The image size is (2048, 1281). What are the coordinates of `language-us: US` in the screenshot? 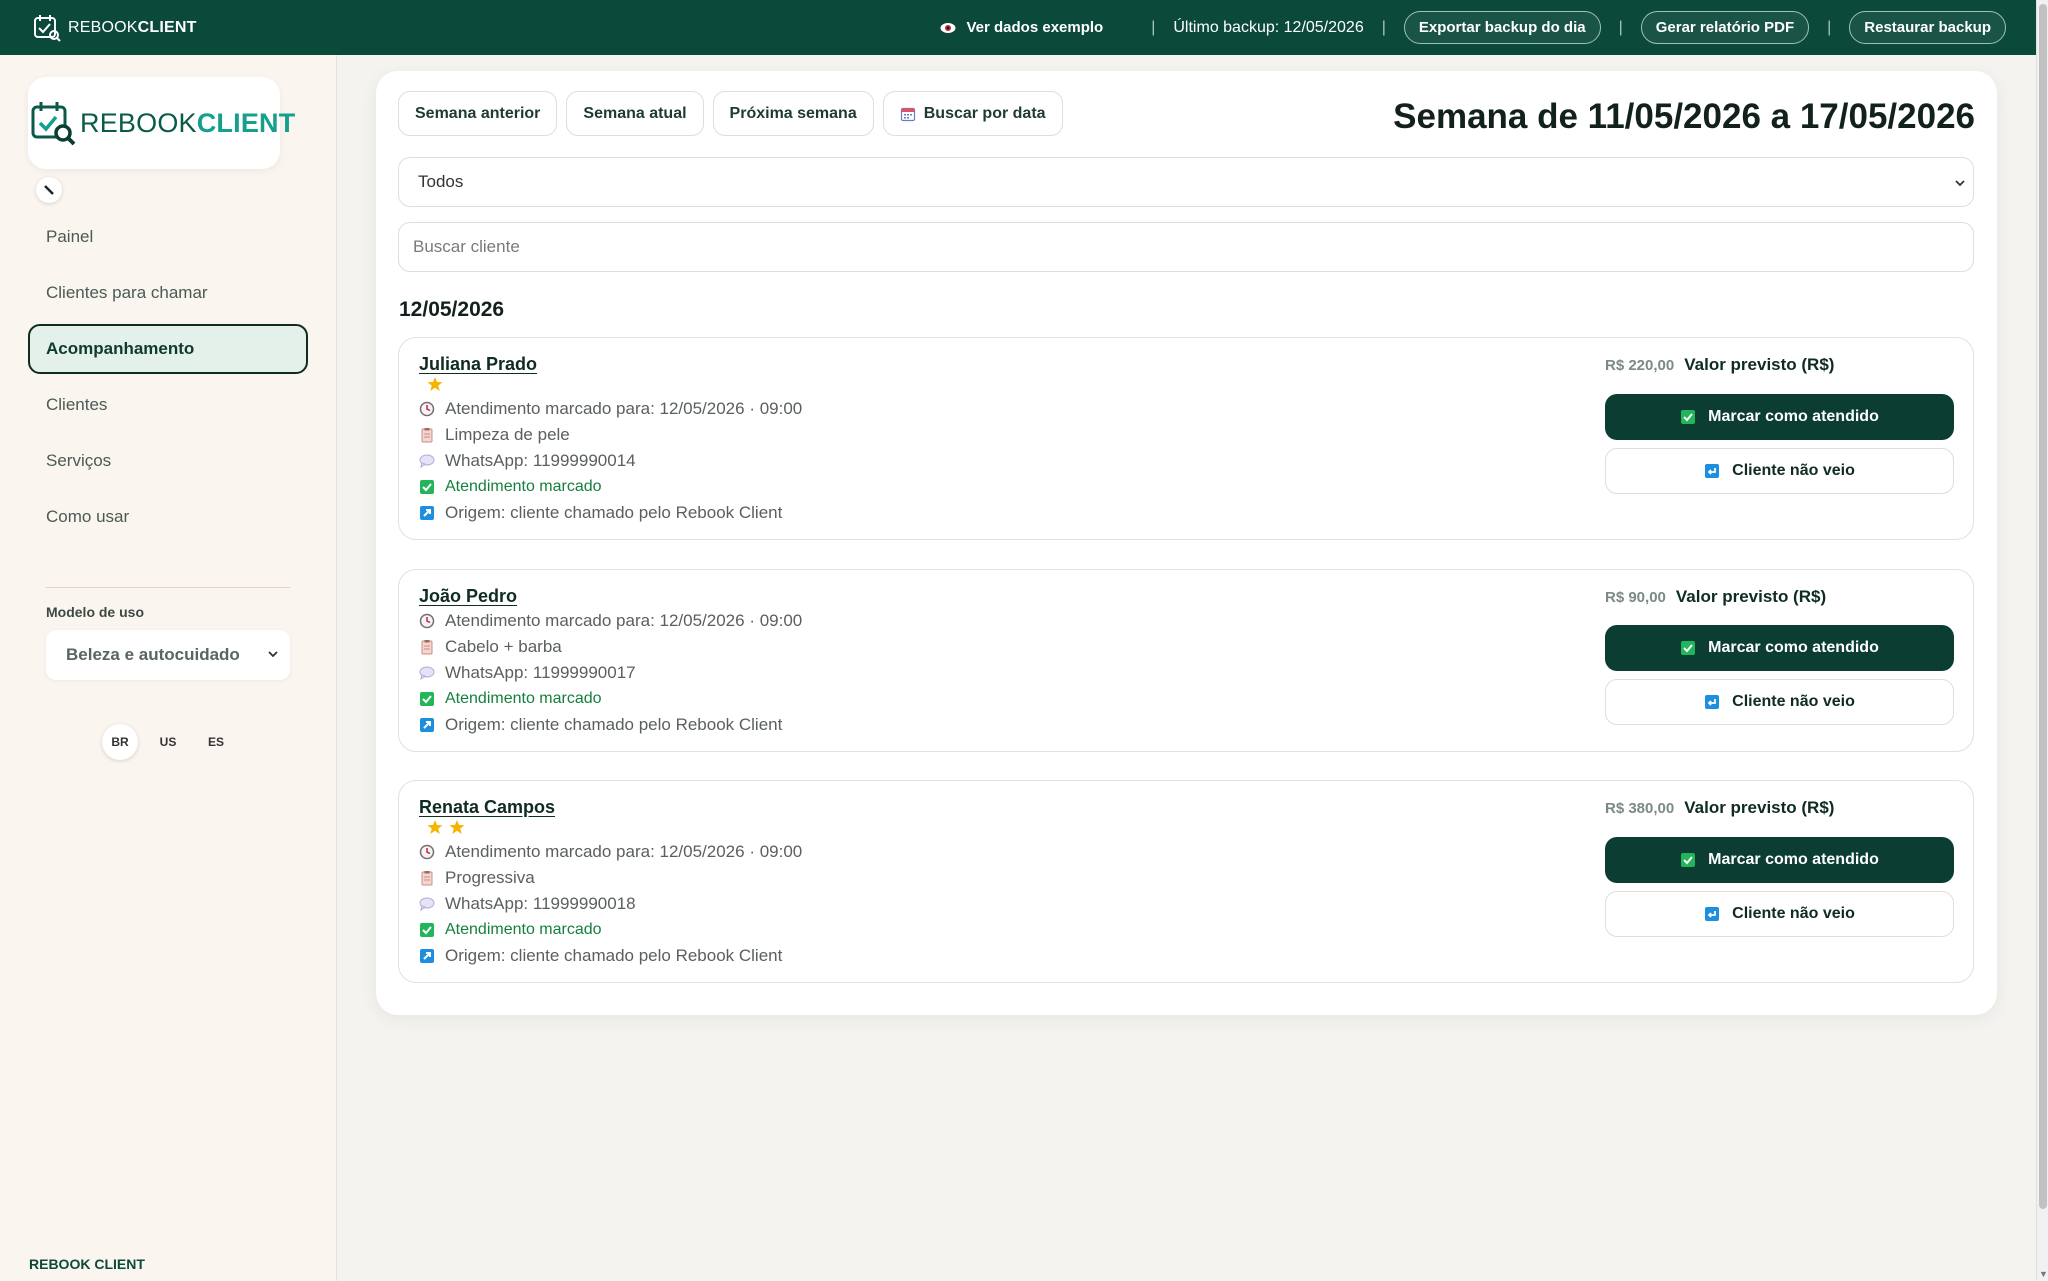 It's located at (168, 742).